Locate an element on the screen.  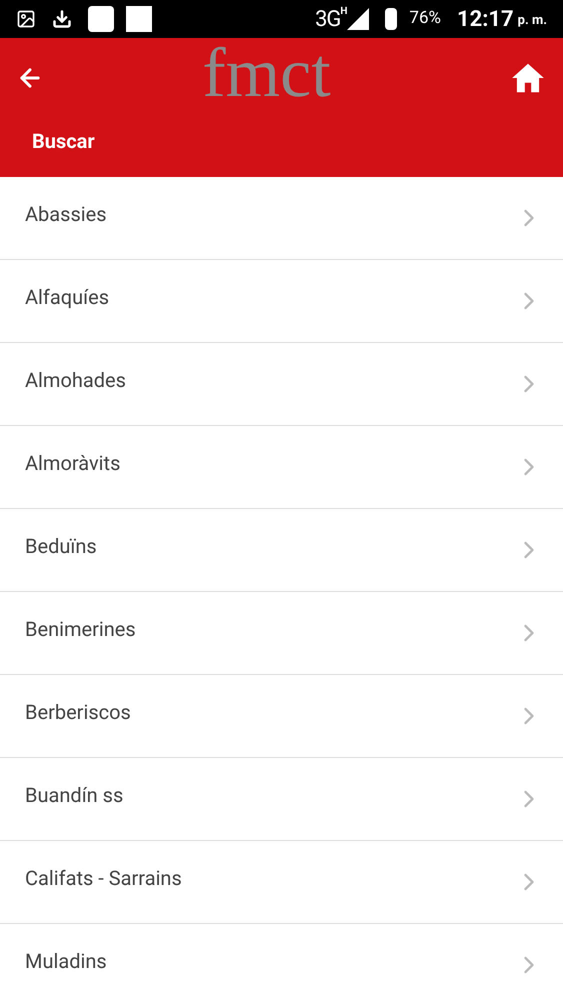
item-label: Califats - Sarrains is located at coordinates (104, 878).